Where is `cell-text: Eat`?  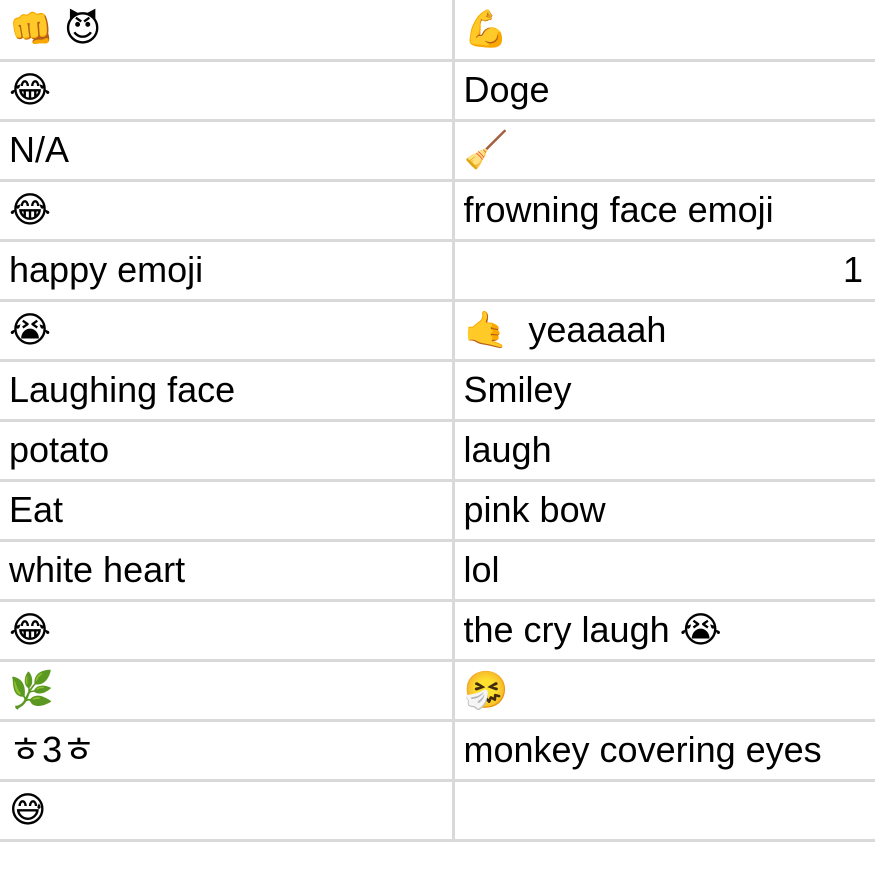
cell-text: Eat is located at coordinates (36, 509).